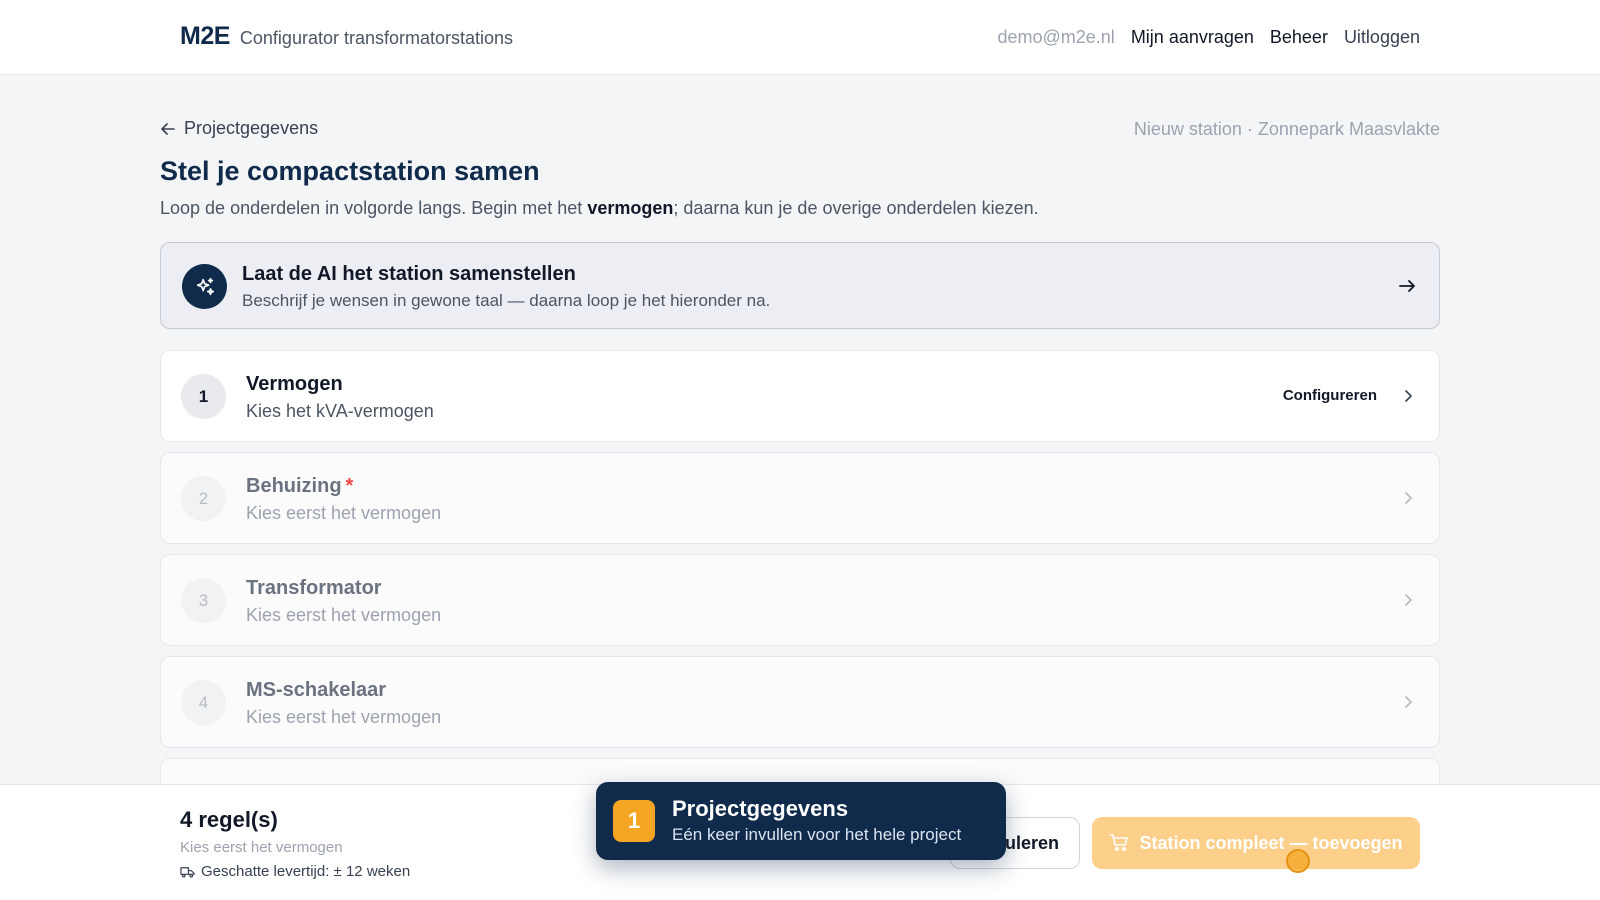 Image resolution: width=1600 pixels, height=900 pixels. What do you see at coordinates (314, 588) in the screenshot?
I see `step-title: Transformator` at bounding box center [314, 588].